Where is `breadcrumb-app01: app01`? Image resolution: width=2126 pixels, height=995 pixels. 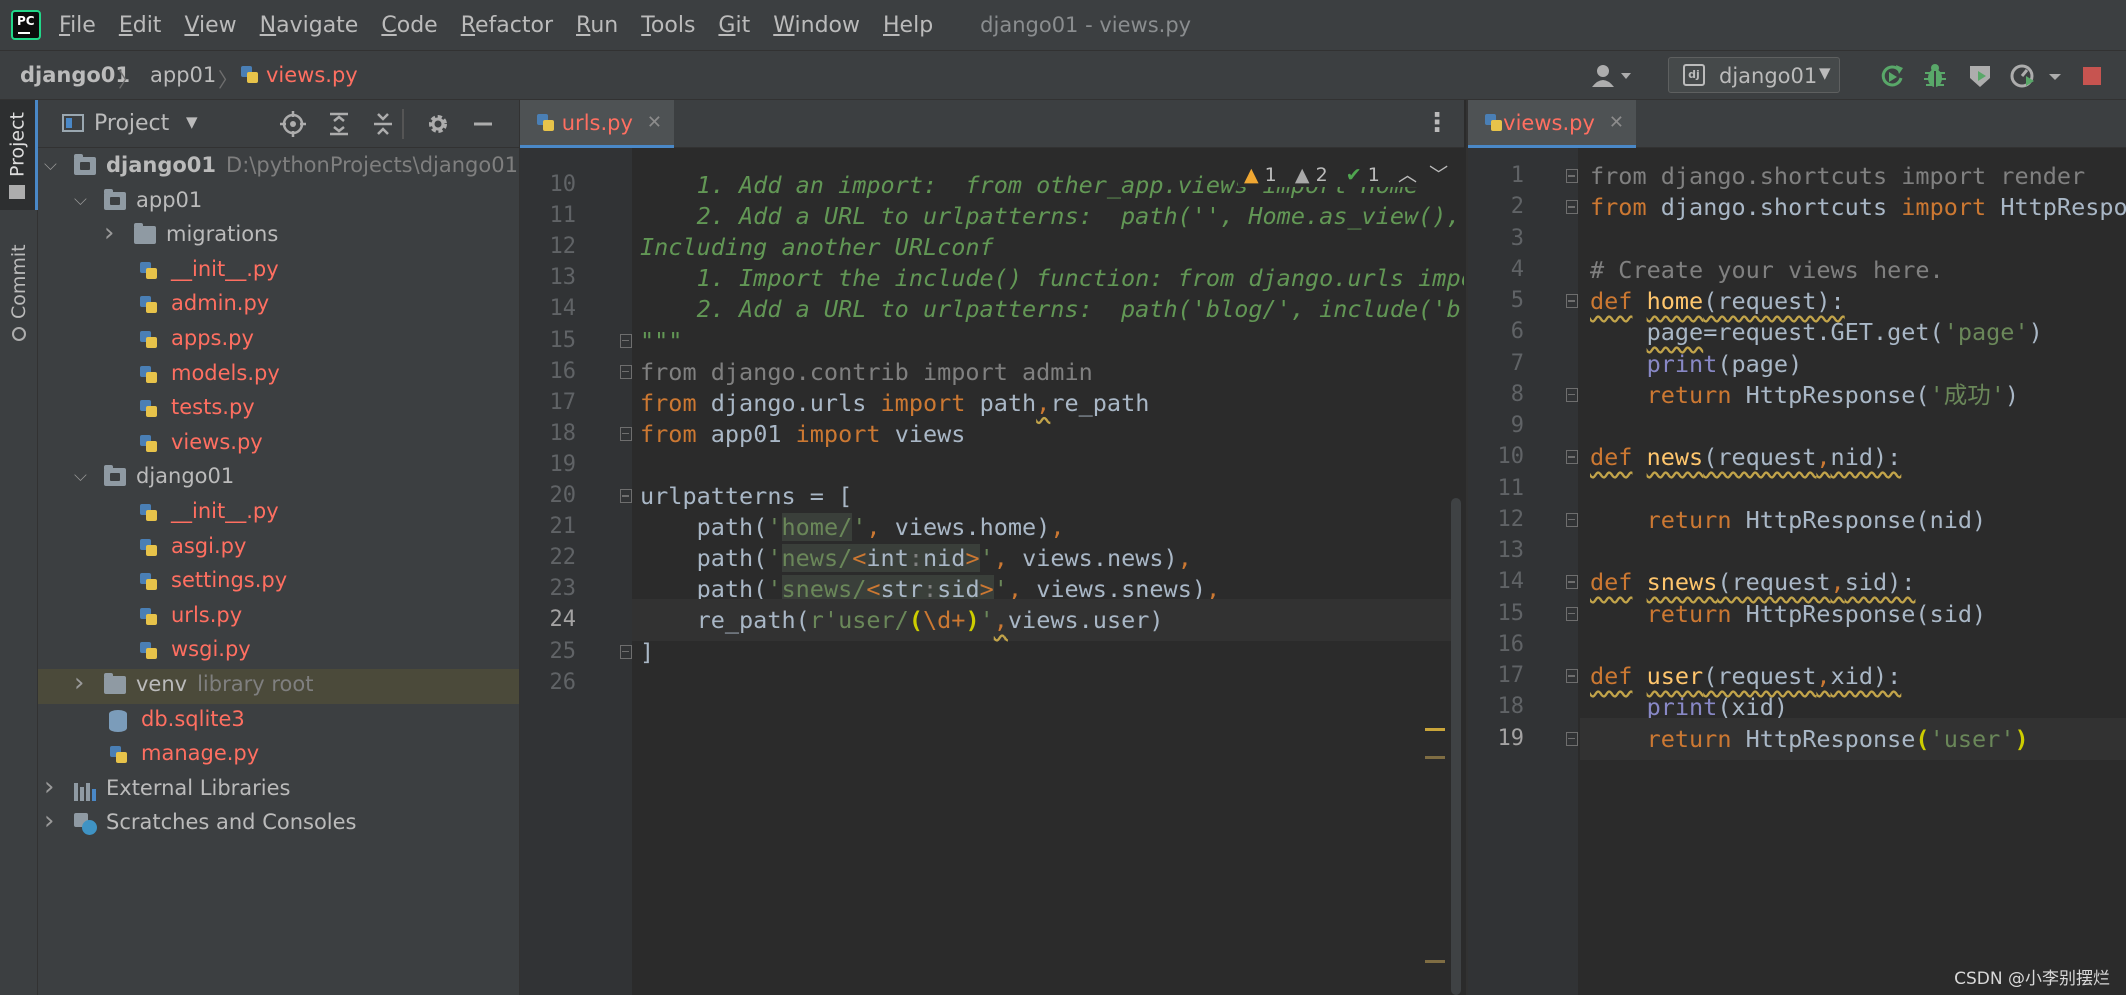 breadcrumb-app01: app01 is located at coordinates (183, 75).